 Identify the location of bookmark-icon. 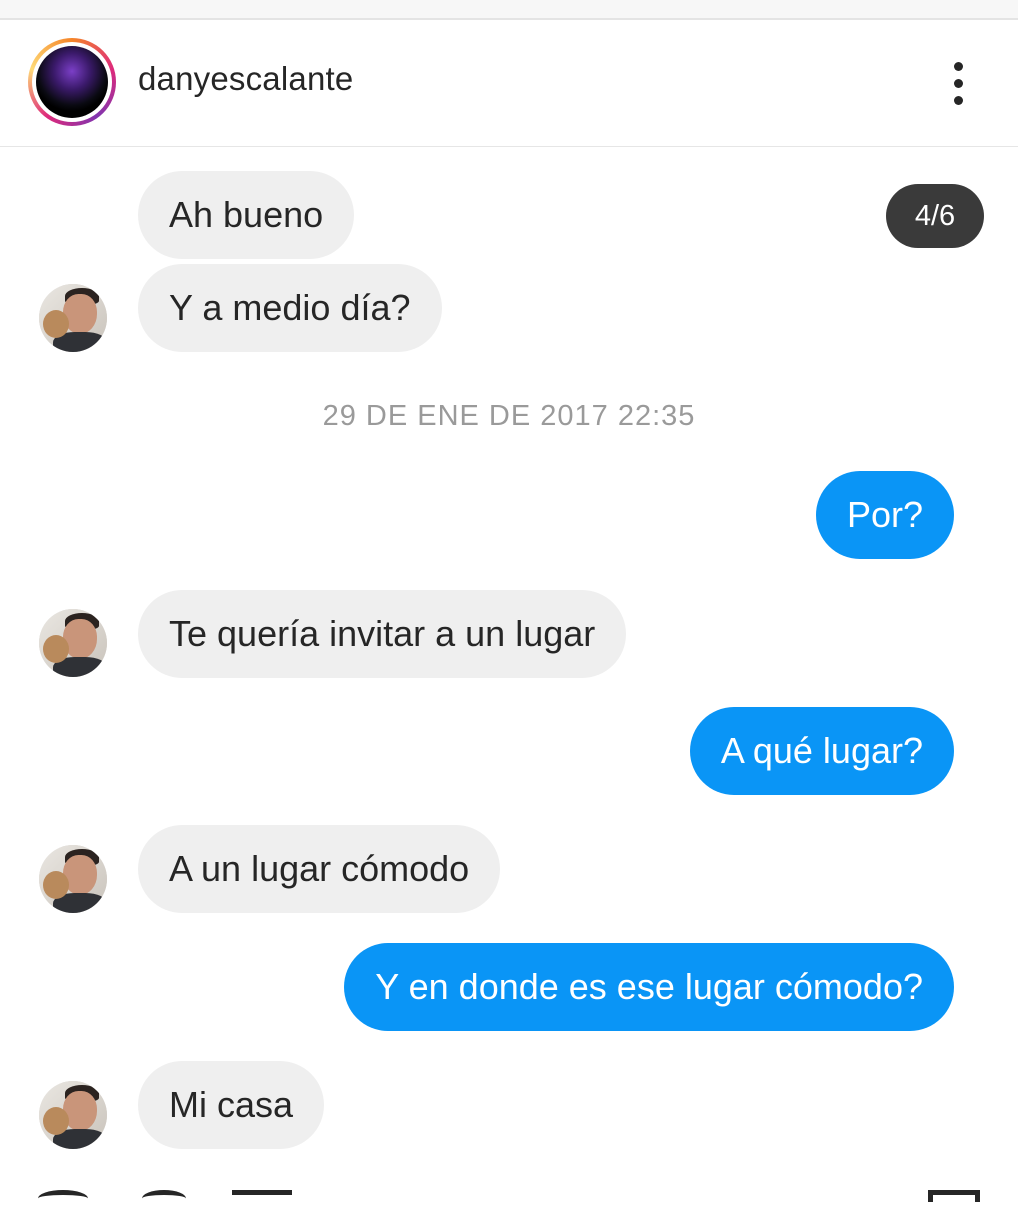
(954, 1196).